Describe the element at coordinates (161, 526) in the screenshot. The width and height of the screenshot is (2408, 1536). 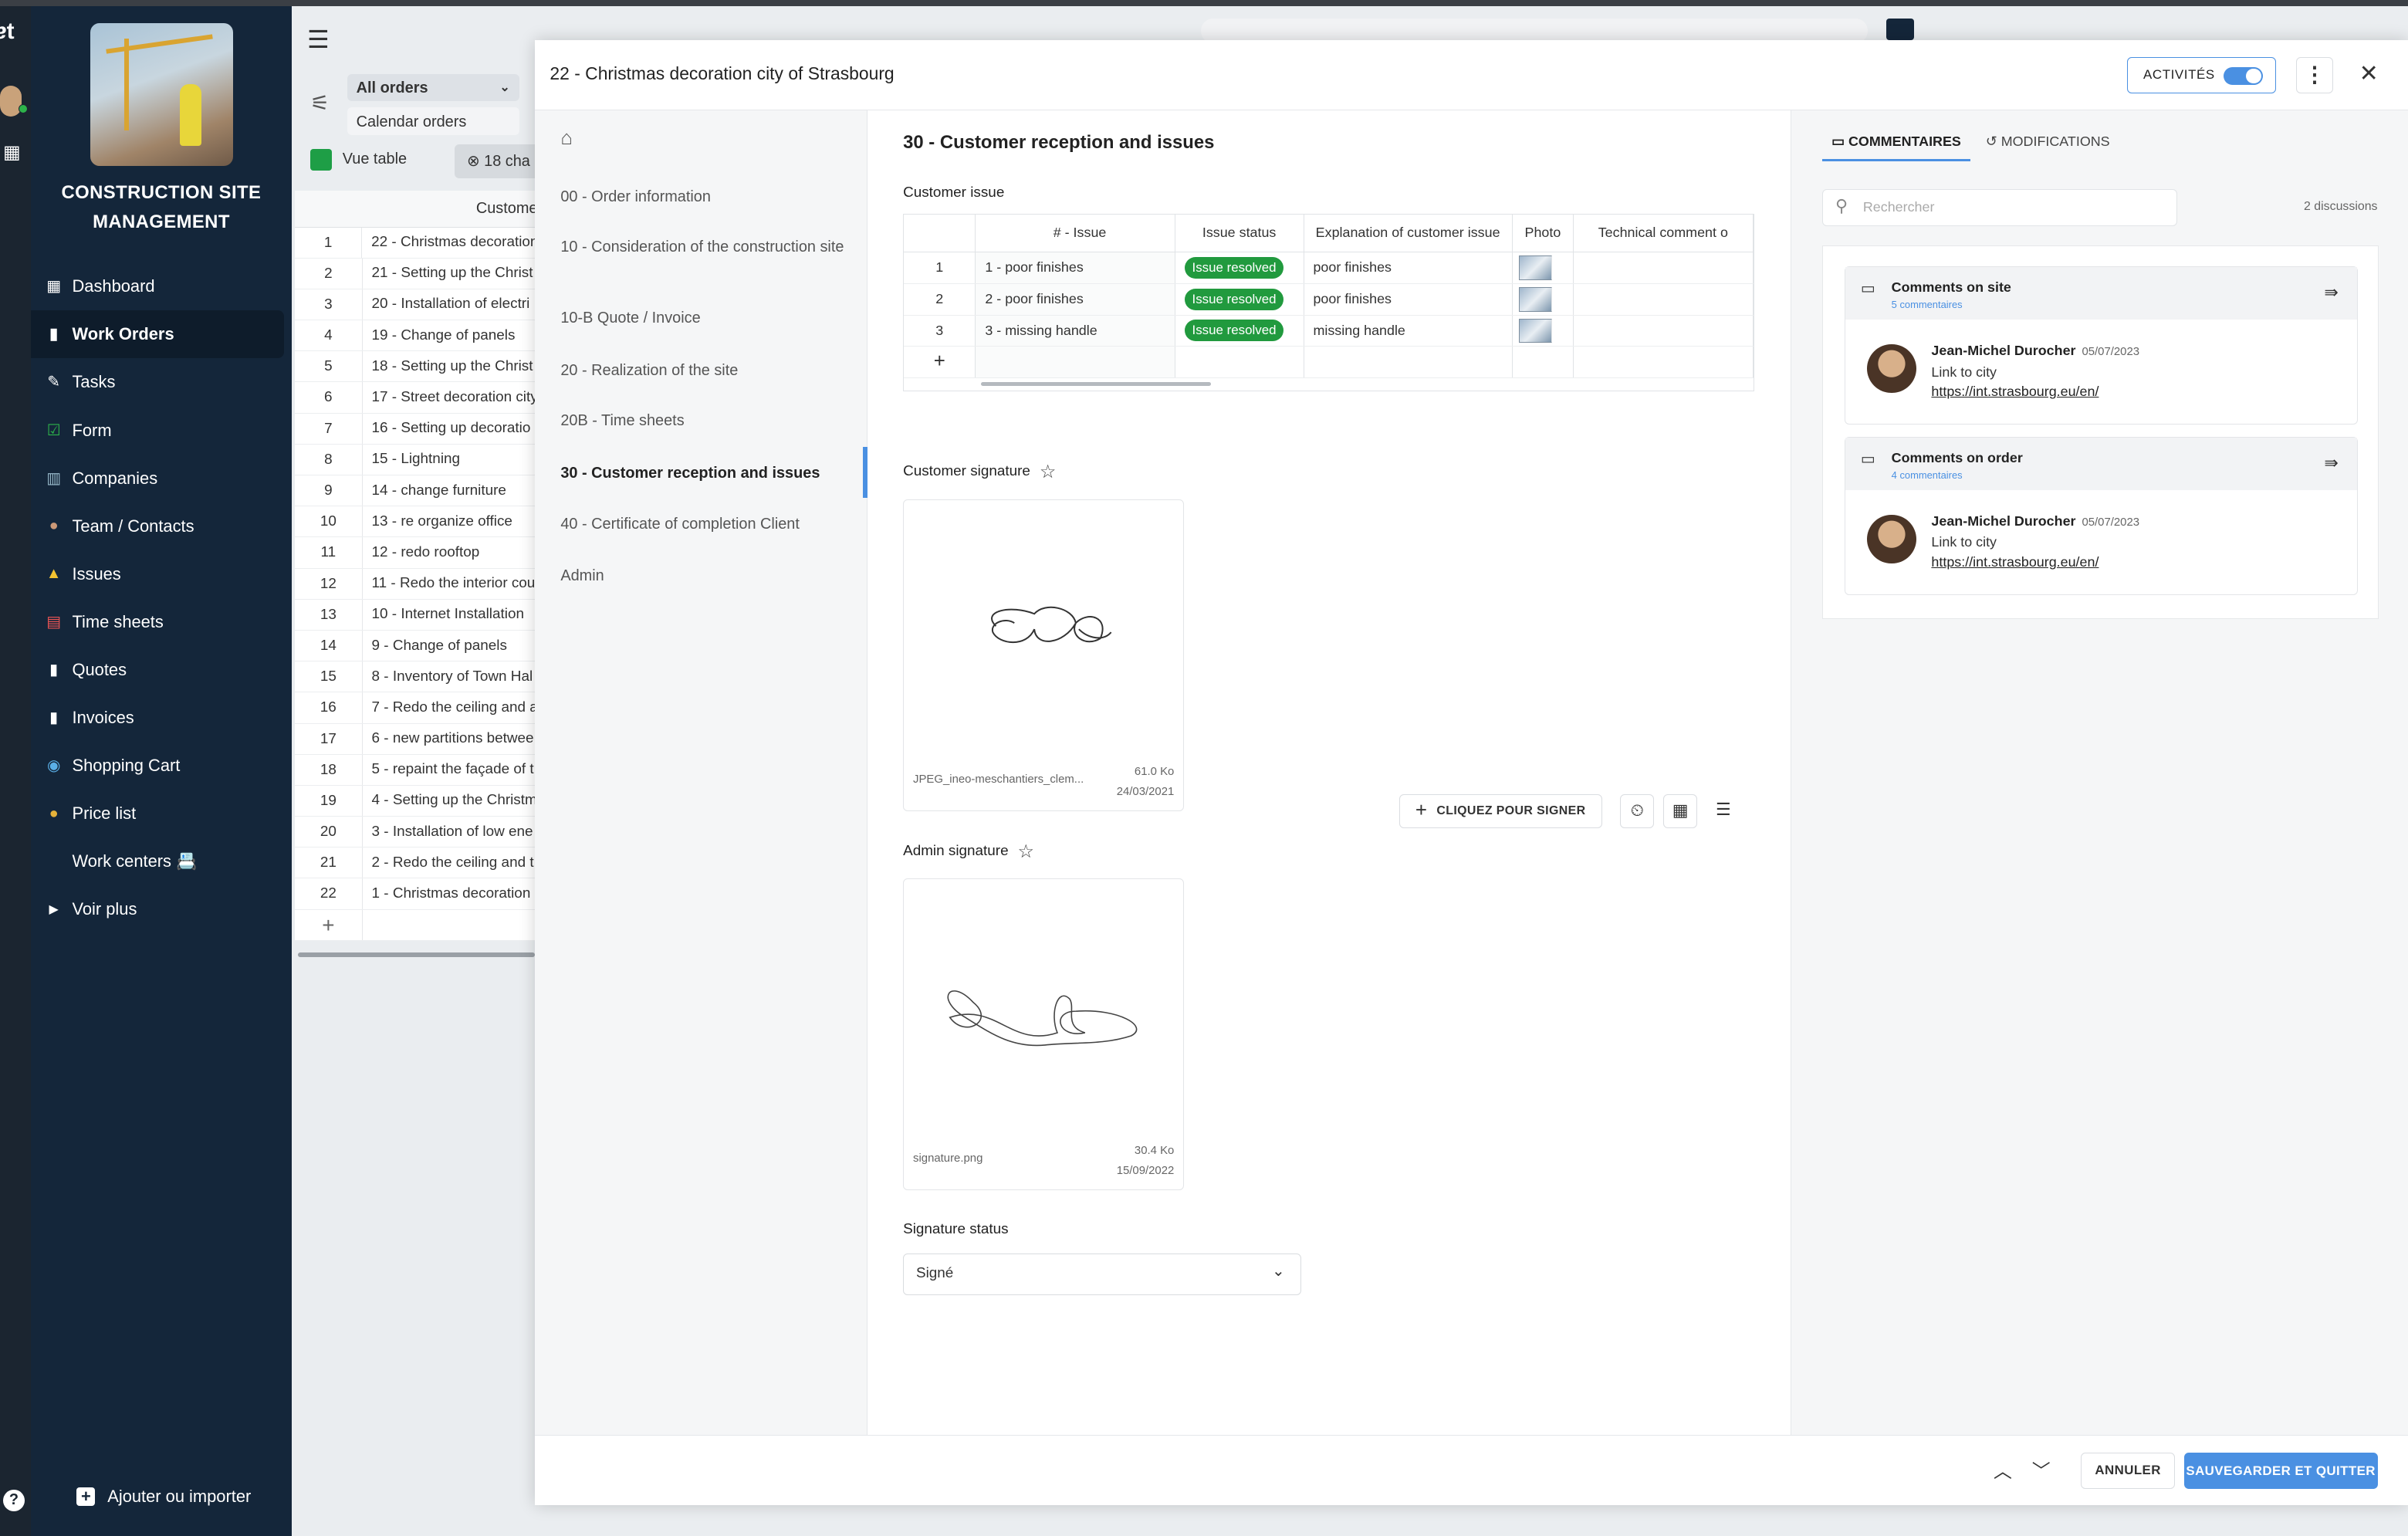
I see `sidebar-item-team-contacts: ● Team / Contacts` at that location.